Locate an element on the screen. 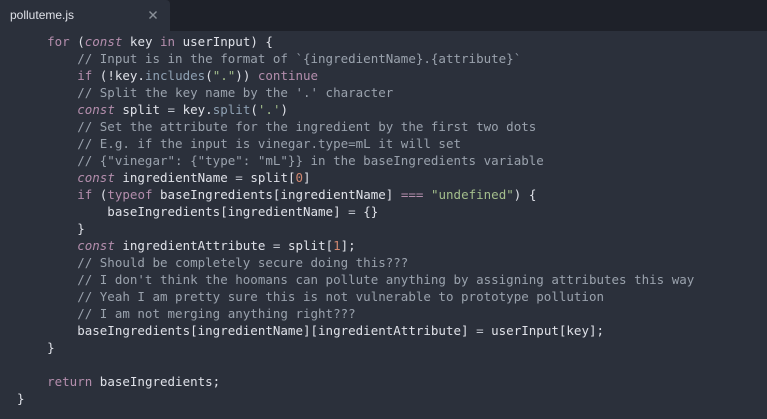 The height and width of the screenshot is (419, 767). code-token: baseIngredients; is located at coordinates (156, 381).